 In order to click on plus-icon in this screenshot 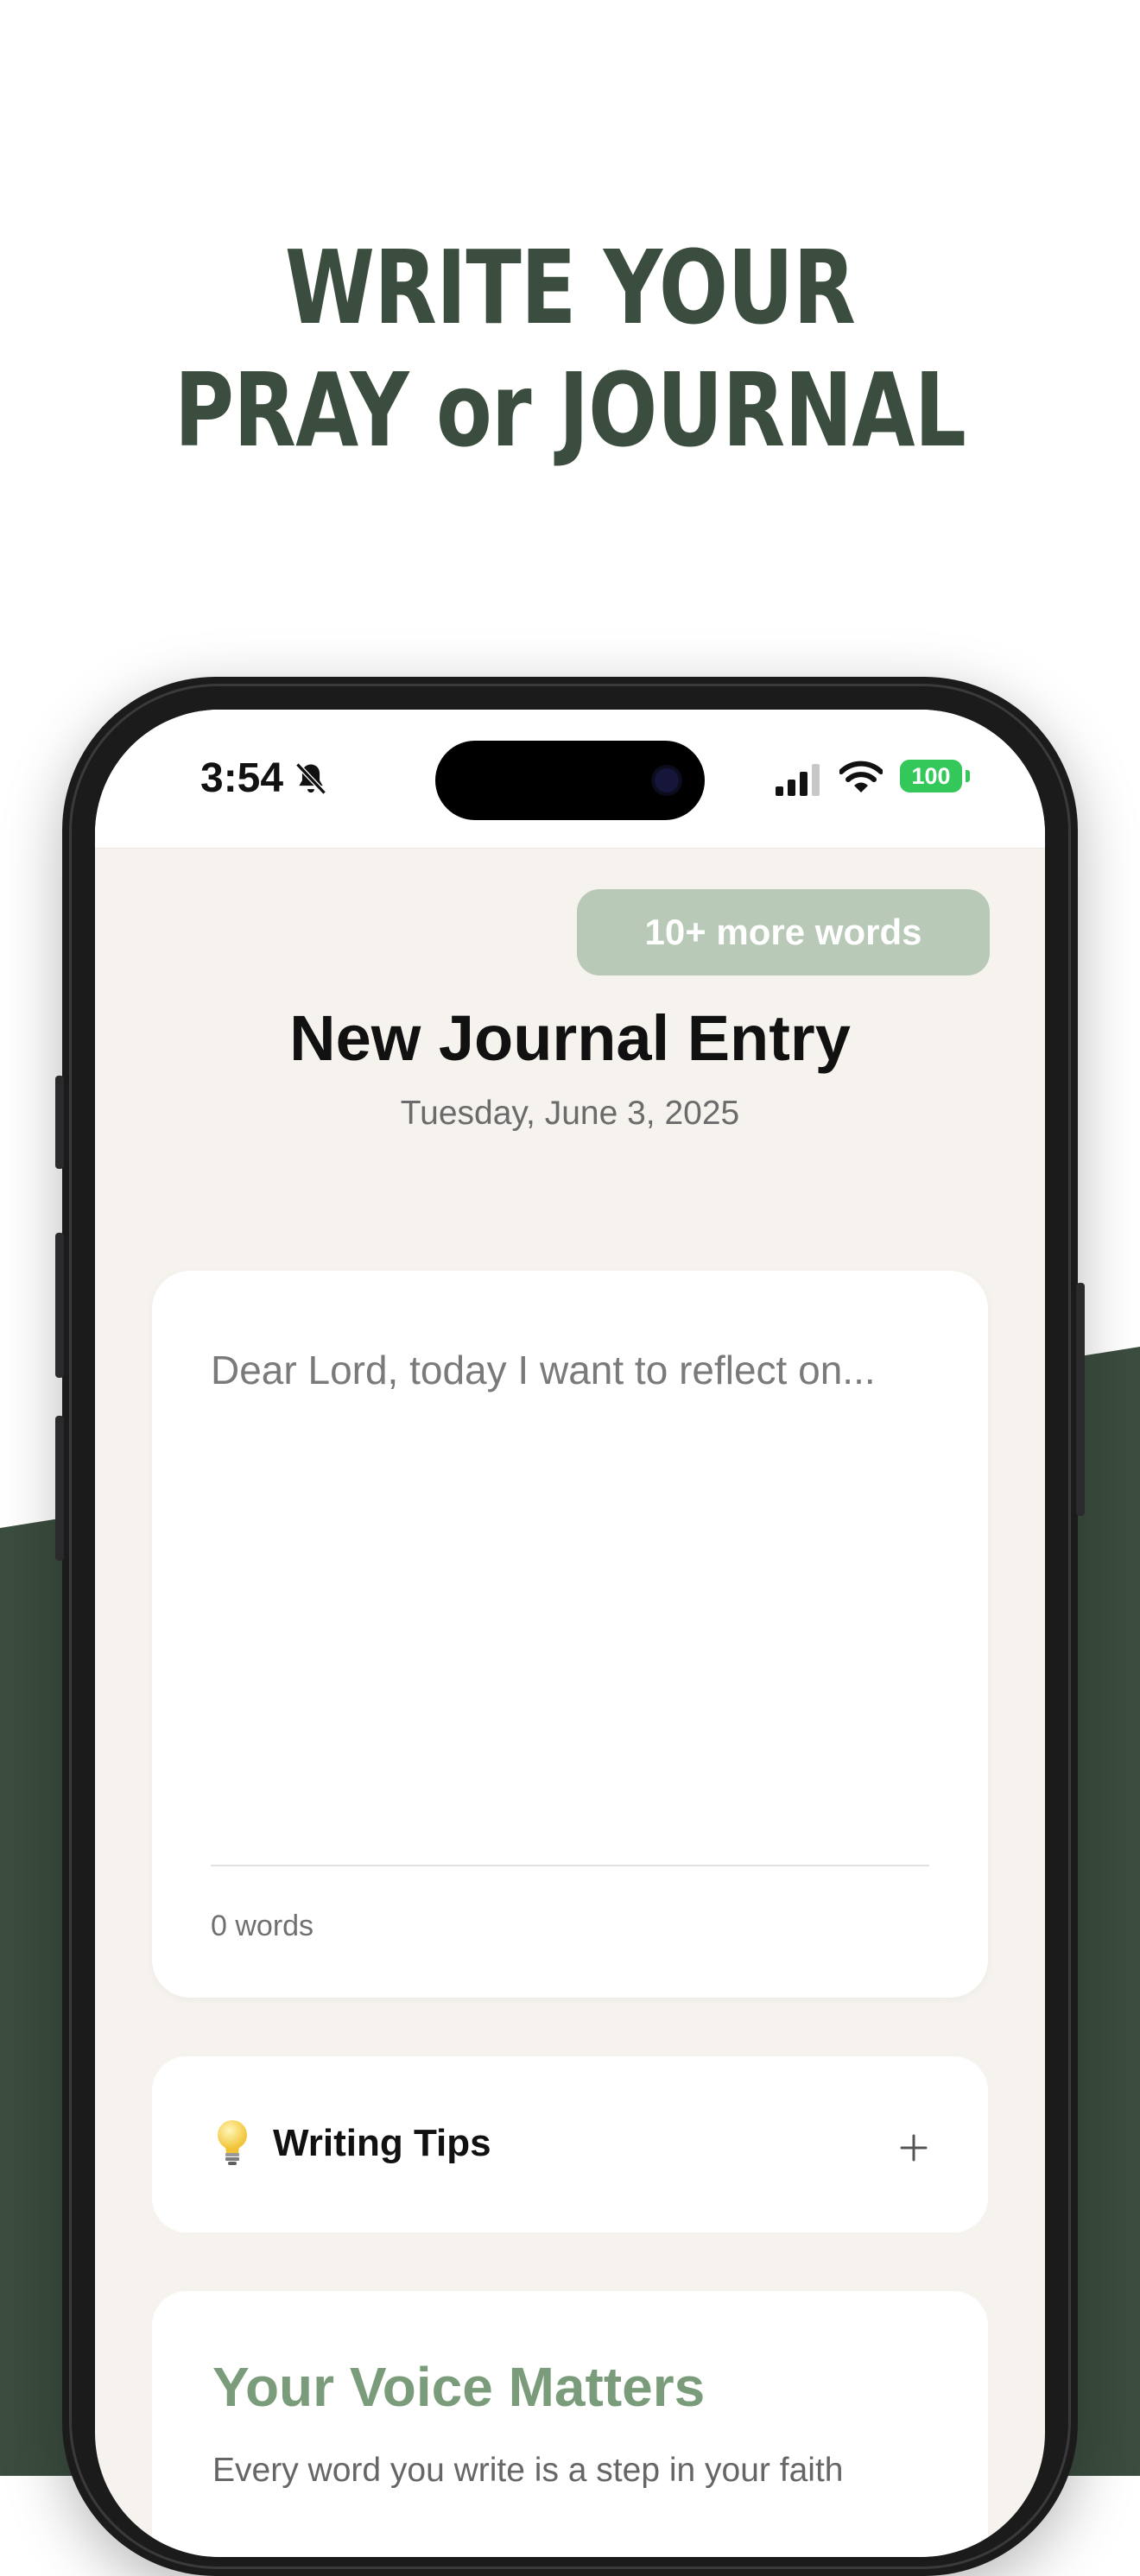, I will do `click(914, 2148)`.